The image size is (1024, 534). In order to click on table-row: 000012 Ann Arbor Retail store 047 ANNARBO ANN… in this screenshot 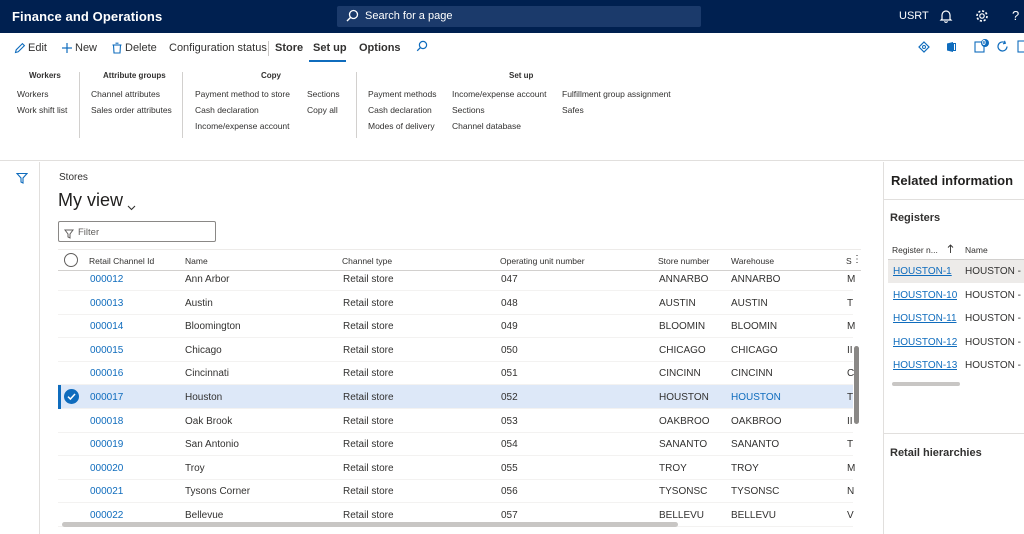, I will do `click(456, 279)`.